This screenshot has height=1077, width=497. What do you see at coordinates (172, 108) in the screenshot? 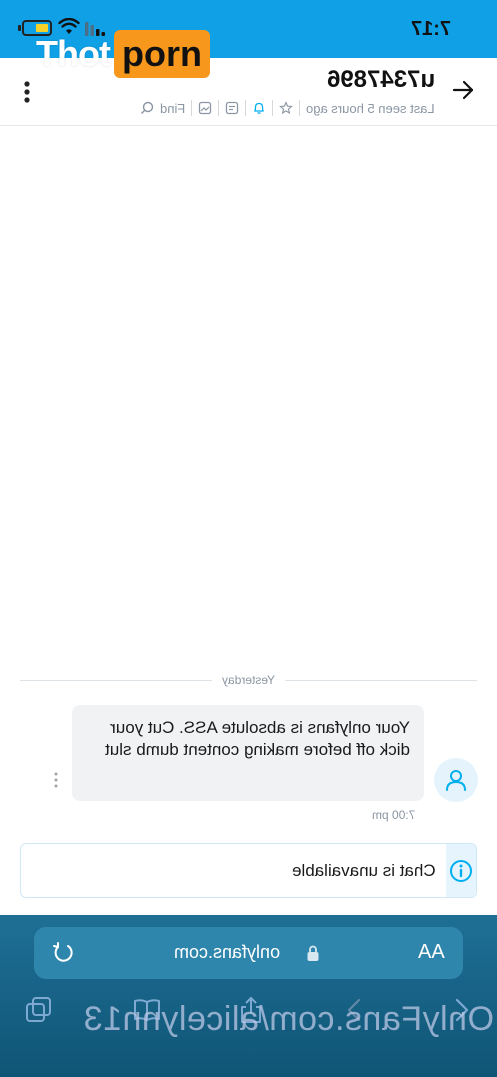
I see `find-label: Find` at bounding box center [172, 108].